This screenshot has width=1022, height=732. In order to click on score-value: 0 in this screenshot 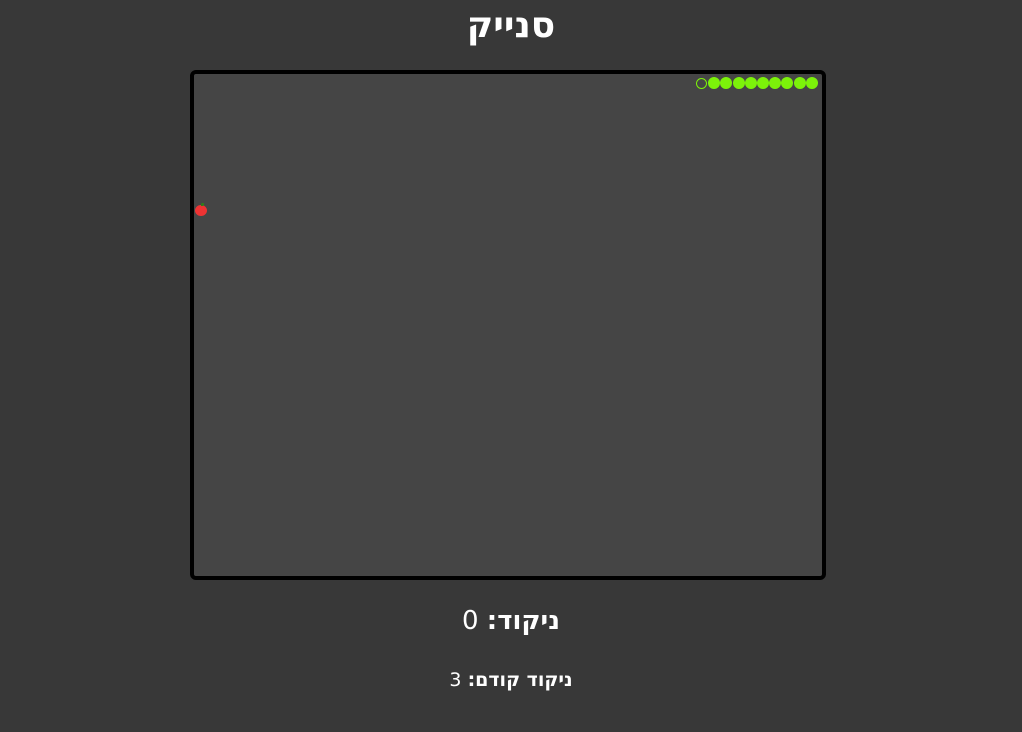, I will do `click(470, 621)`.